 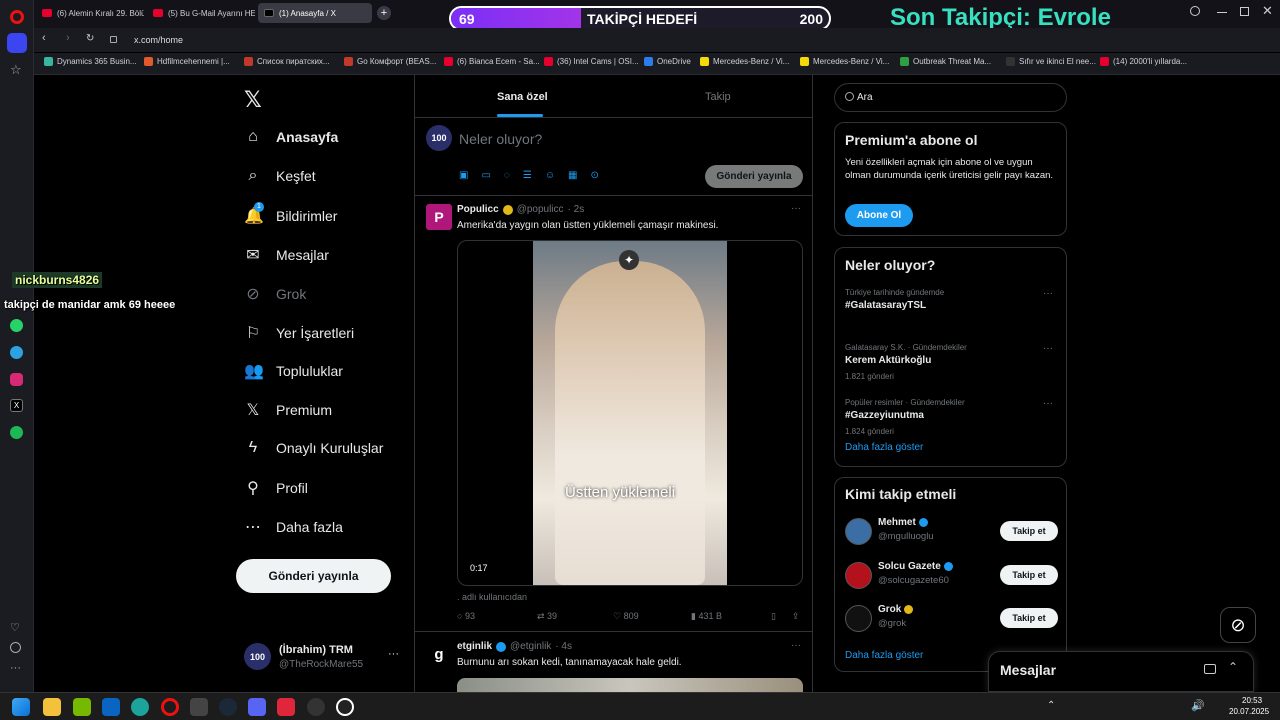 What do you see at coordinates (630, 685) in the screenshot?
I see `post-media` at bounding box center [630, 685].